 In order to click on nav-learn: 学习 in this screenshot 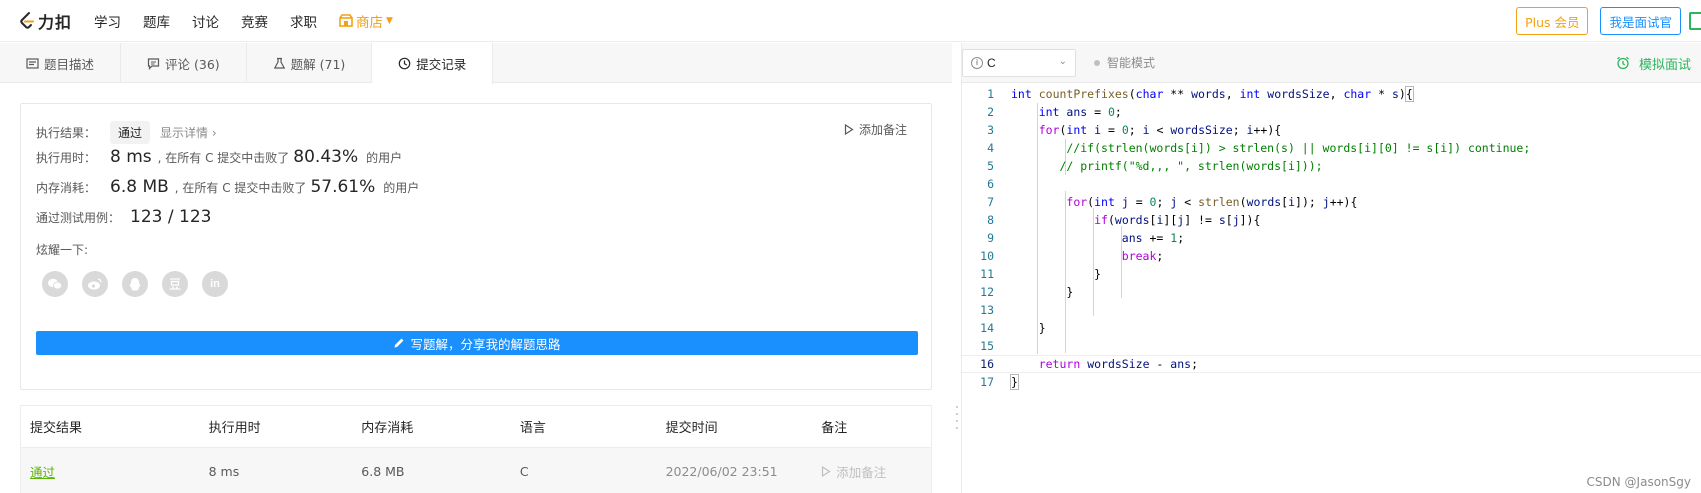, I will do `click(107, 21)`.